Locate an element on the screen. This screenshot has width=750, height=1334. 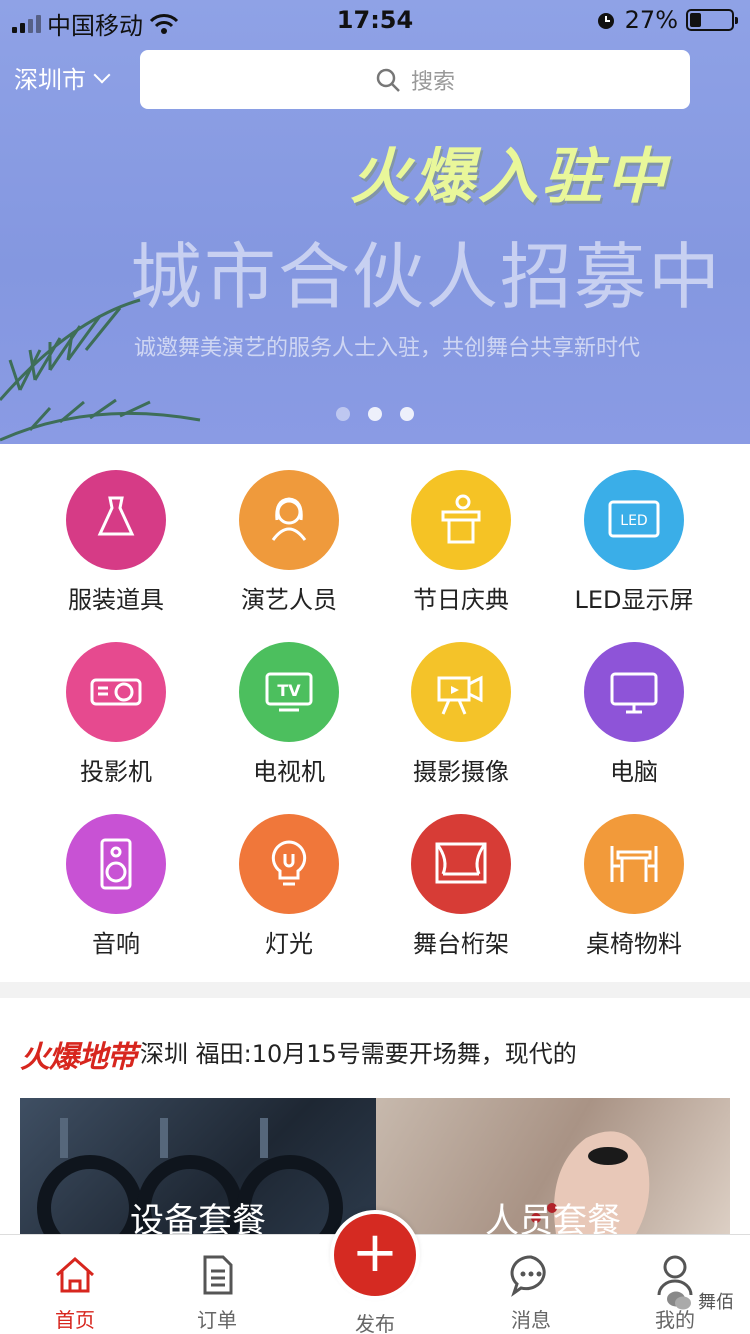
category-label: 服装道具 is located at coordinates (116, 600).